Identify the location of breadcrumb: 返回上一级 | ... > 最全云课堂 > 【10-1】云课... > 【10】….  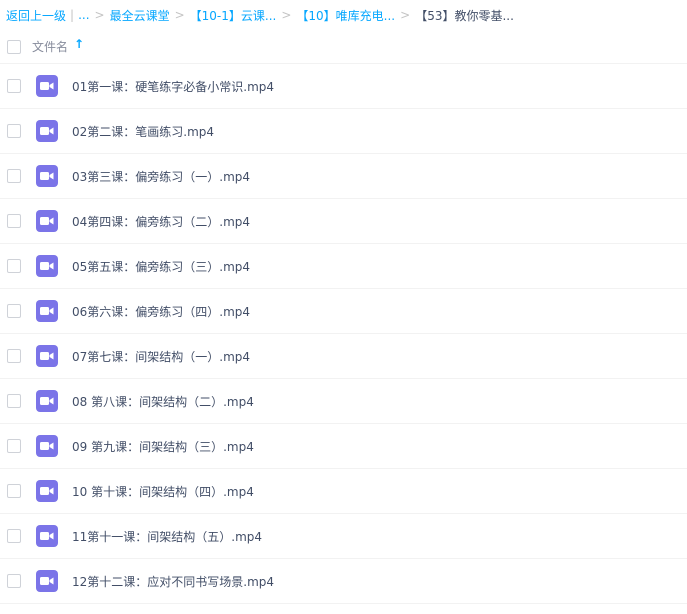
(346, 15).